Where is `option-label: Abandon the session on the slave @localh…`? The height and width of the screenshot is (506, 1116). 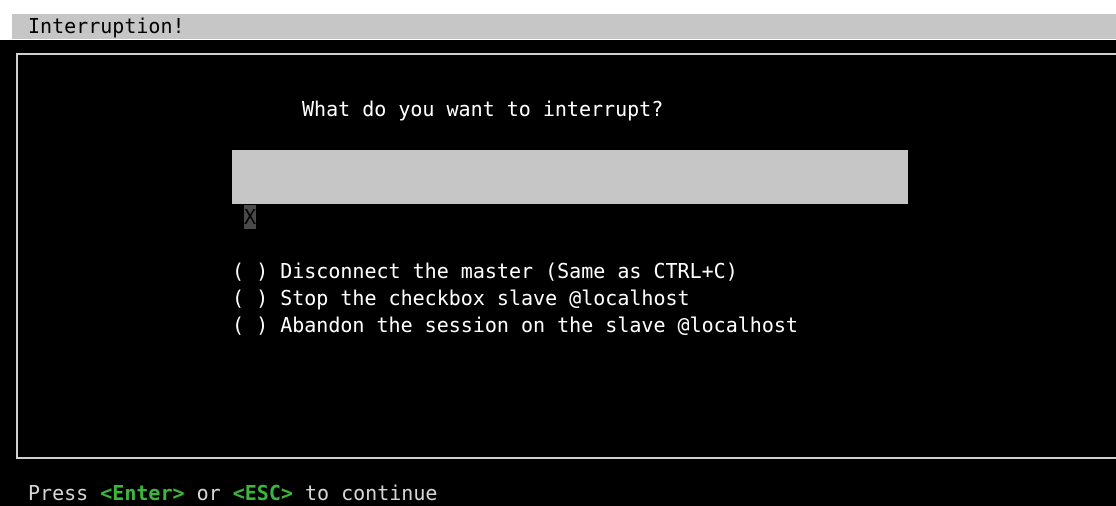 option-label: Abandon the session on the slave @localh… is located at coordinates (539, 325).